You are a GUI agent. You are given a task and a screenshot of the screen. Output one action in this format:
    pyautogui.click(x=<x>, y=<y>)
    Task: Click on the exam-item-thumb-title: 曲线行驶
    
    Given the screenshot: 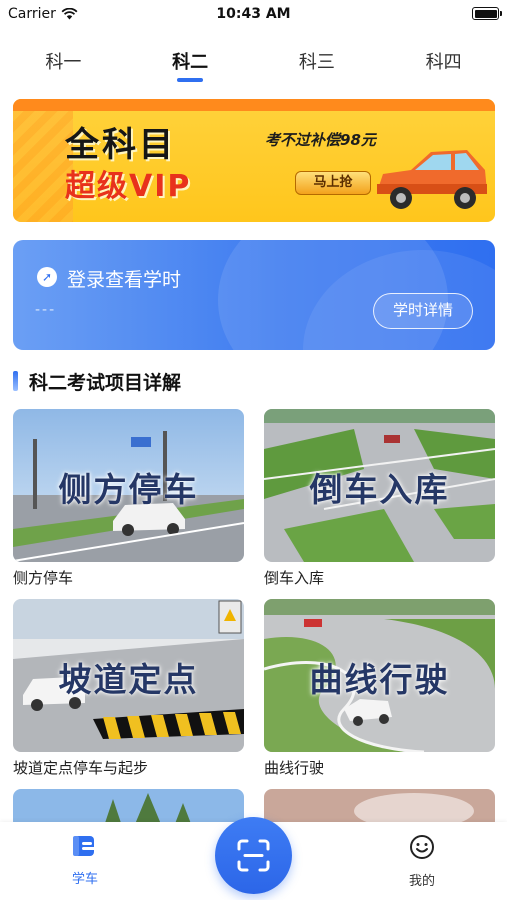 What is the action you would take?
    pyautogui.click(x=379, y=679)
    